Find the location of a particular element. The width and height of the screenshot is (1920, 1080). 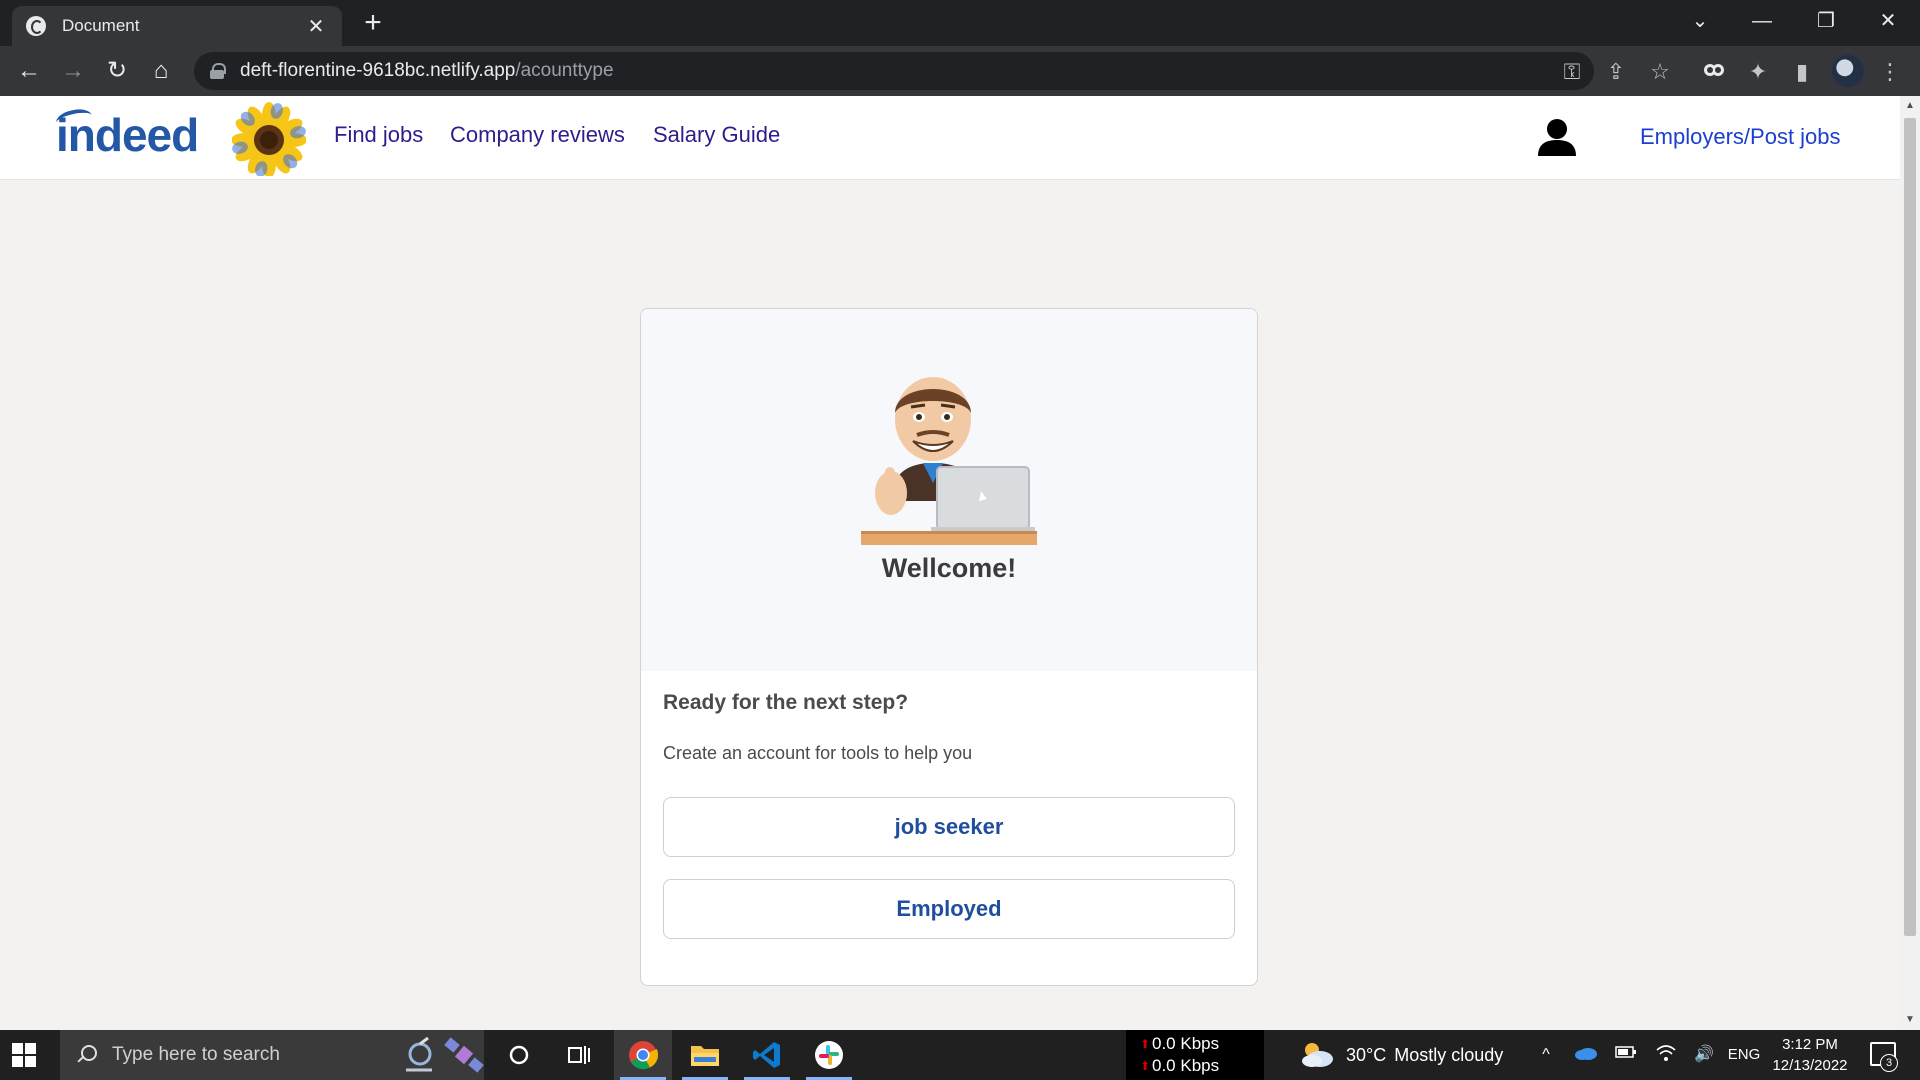

close-window-button: ✕ is located at coordinates (1888, 21).